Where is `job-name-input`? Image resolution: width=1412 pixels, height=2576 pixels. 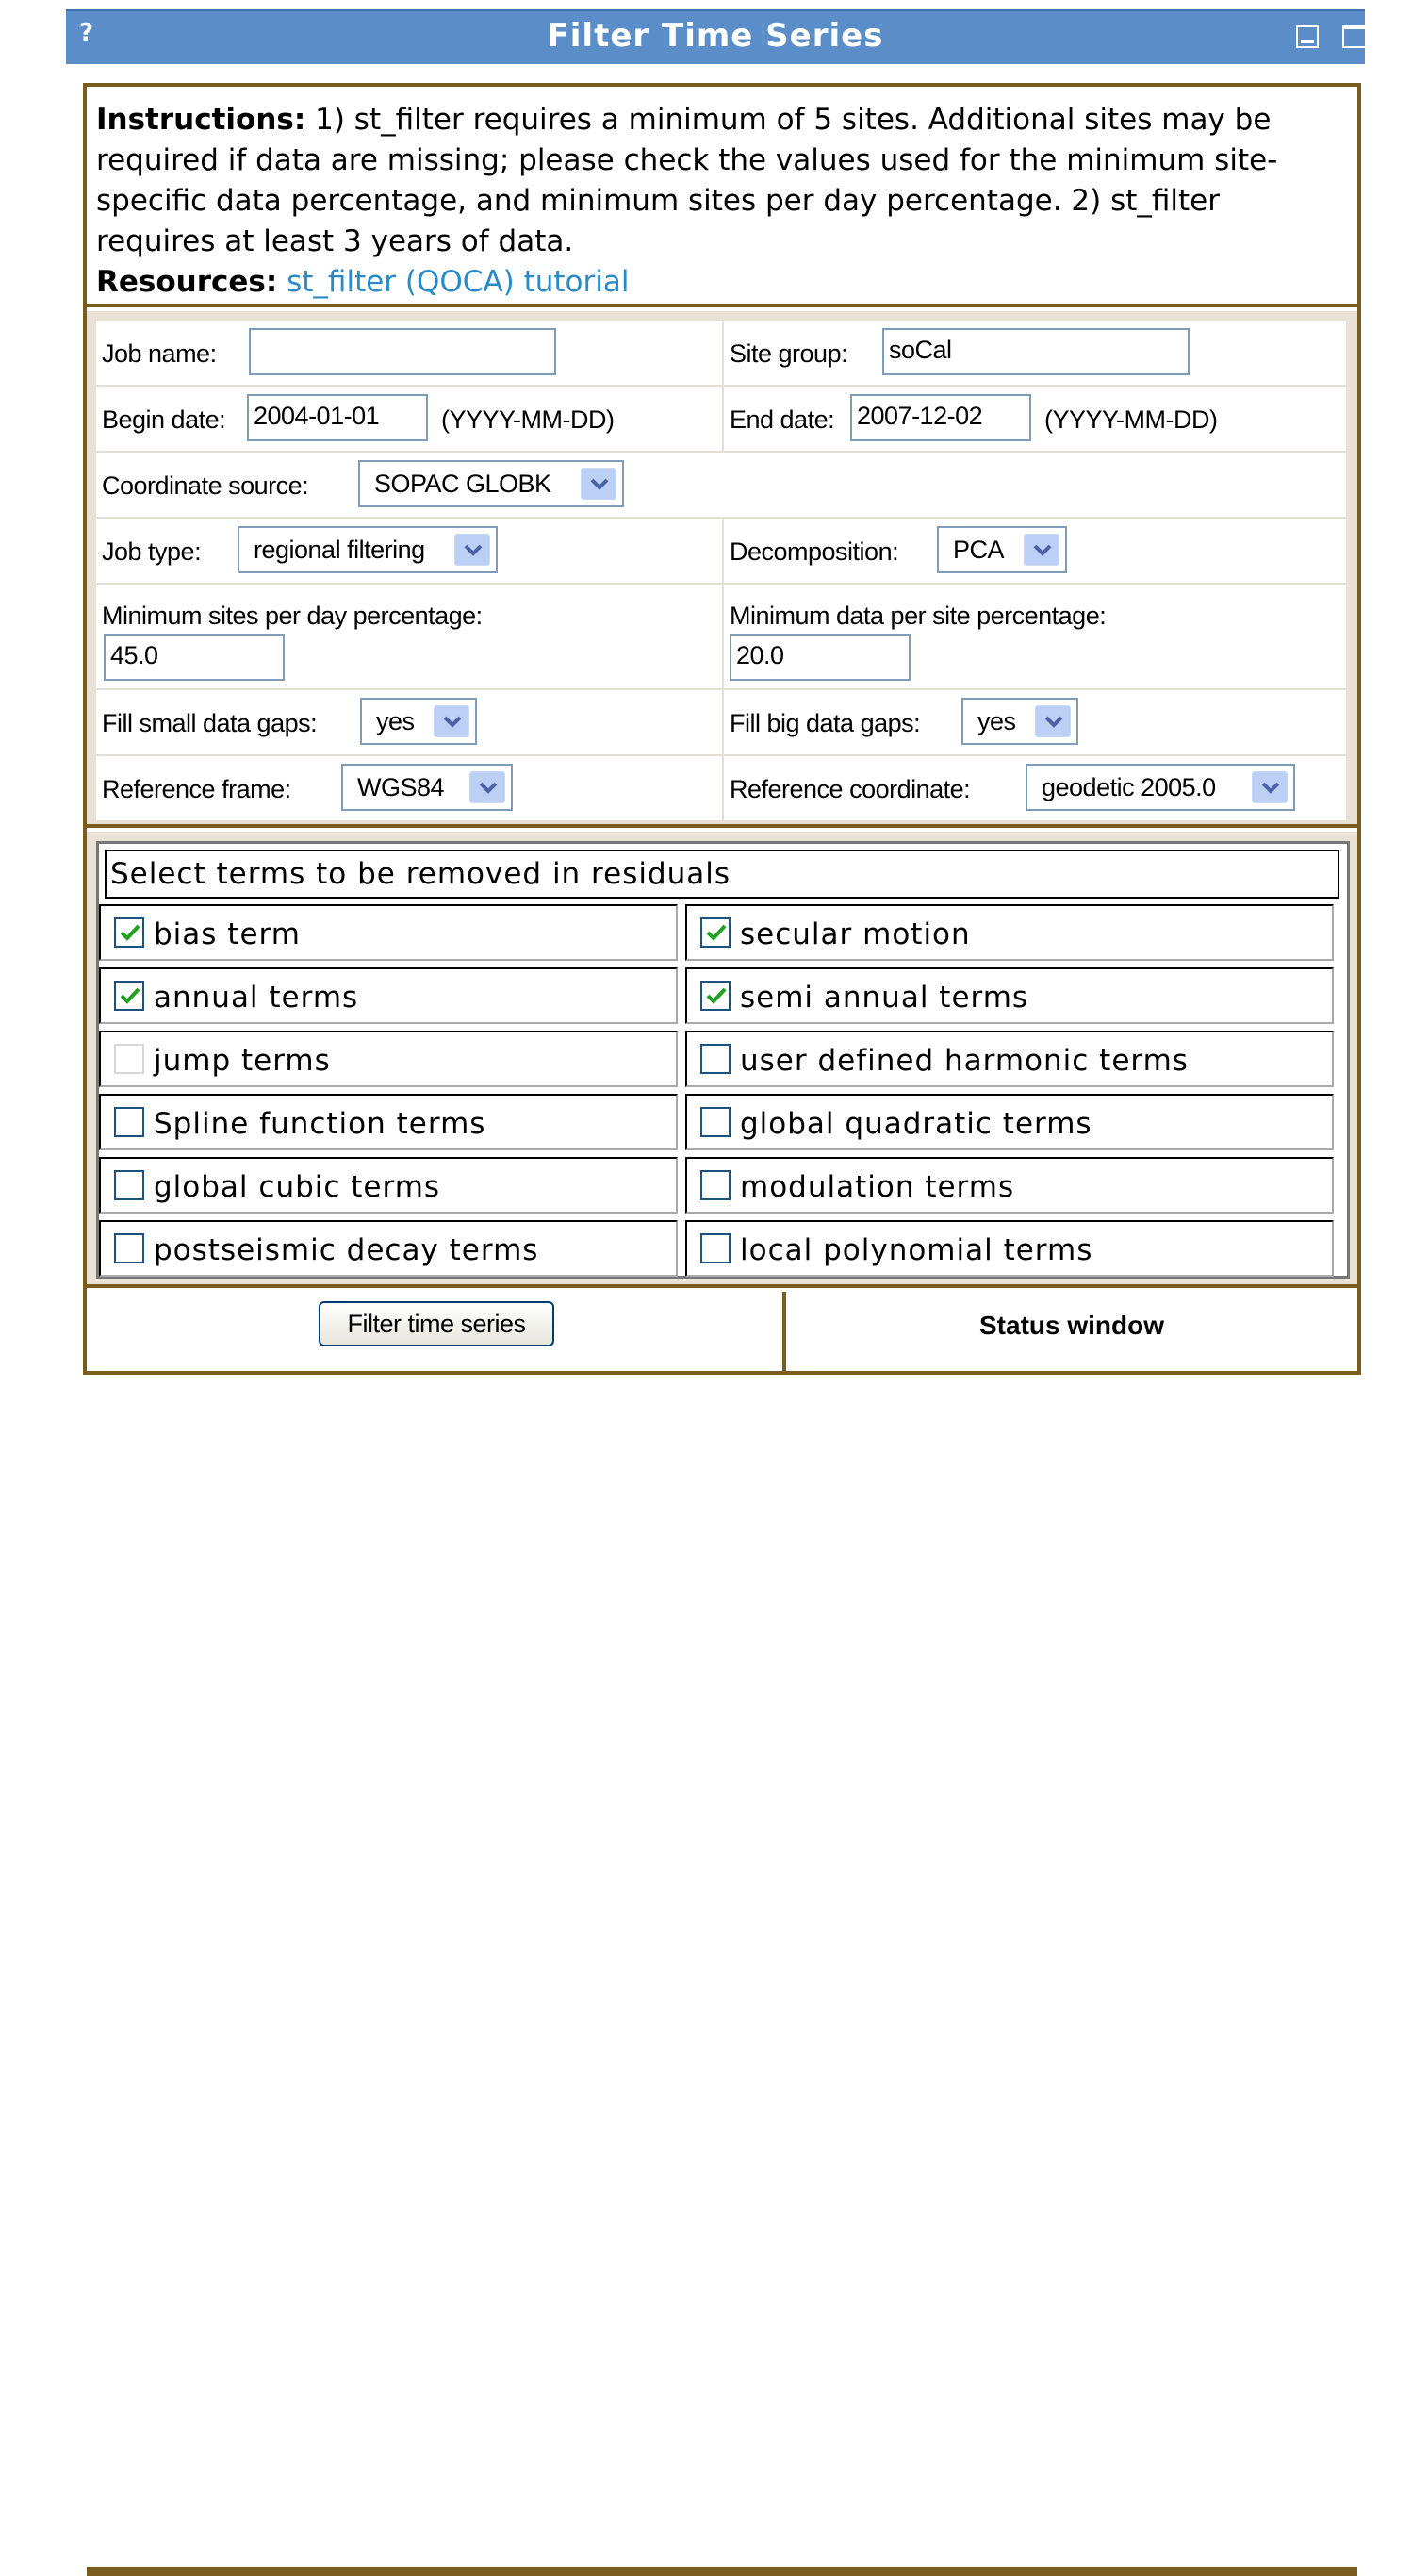 job-name-input is located at coordinates (402, 351).